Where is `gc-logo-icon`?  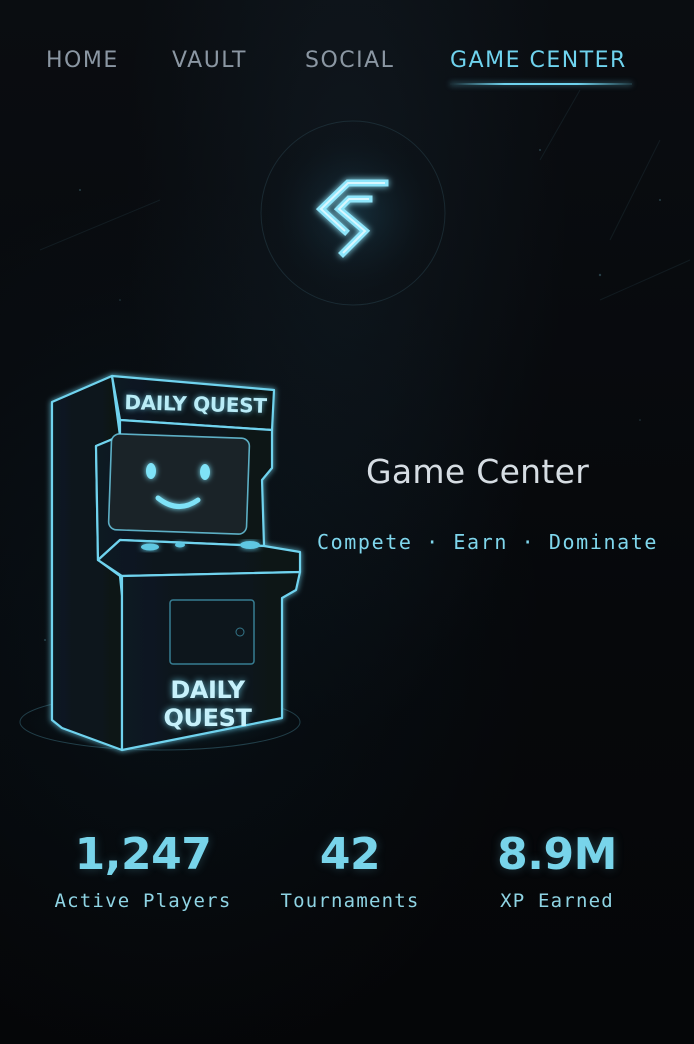
gc-logo-icon is located at coordinates (353, 213).